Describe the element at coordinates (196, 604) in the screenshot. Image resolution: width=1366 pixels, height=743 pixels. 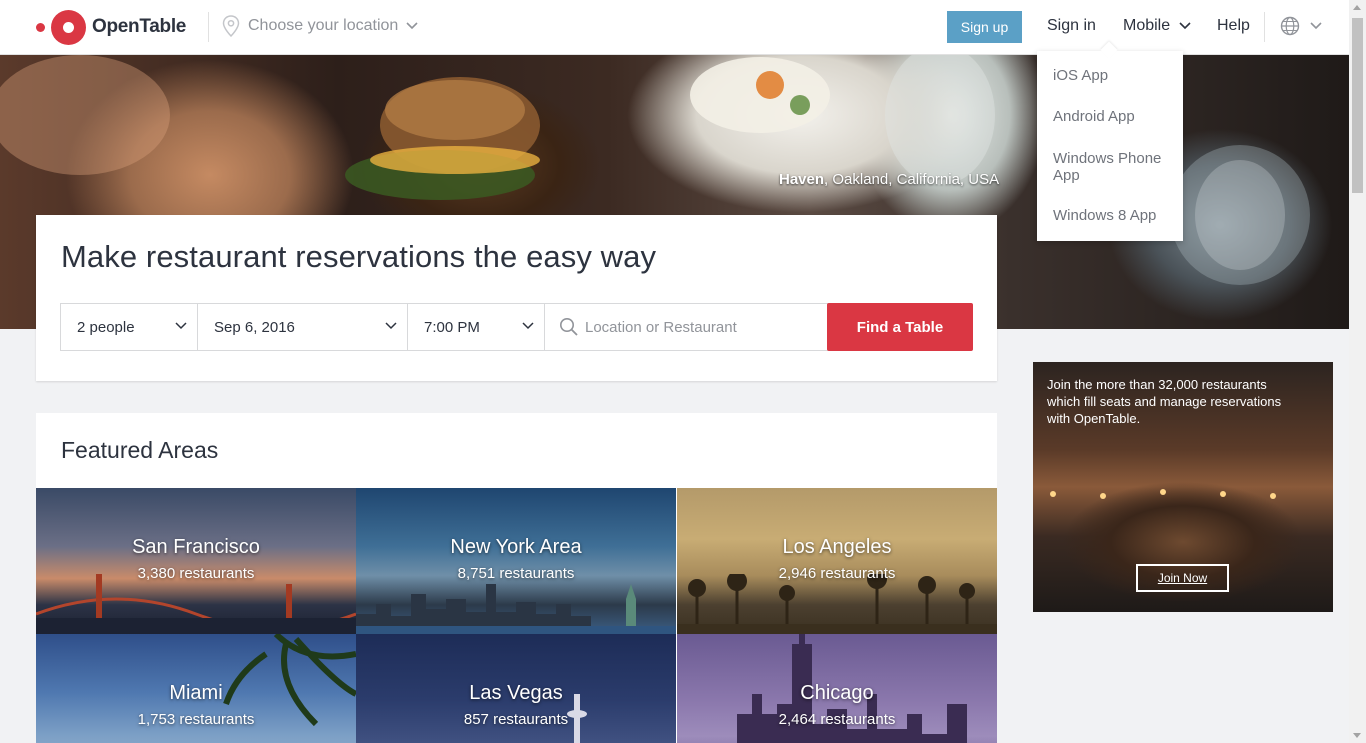
I see `bridge-silhouette` at that location.